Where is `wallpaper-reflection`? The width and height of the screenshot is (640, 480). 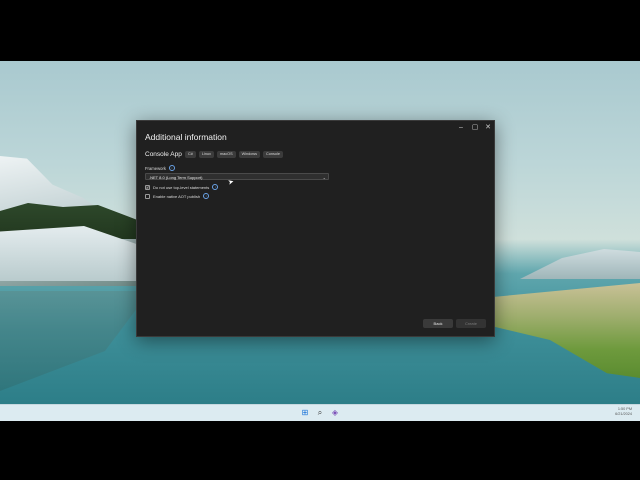
wallpaper-reflection is located at coordinates (75, 341).